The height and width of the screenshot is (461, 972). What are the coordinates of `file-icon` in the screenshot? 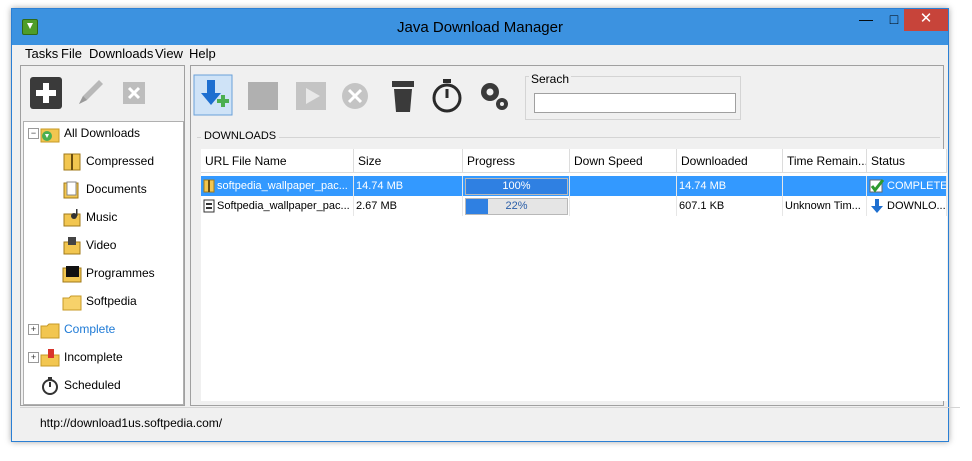 It's located at (209, 206).